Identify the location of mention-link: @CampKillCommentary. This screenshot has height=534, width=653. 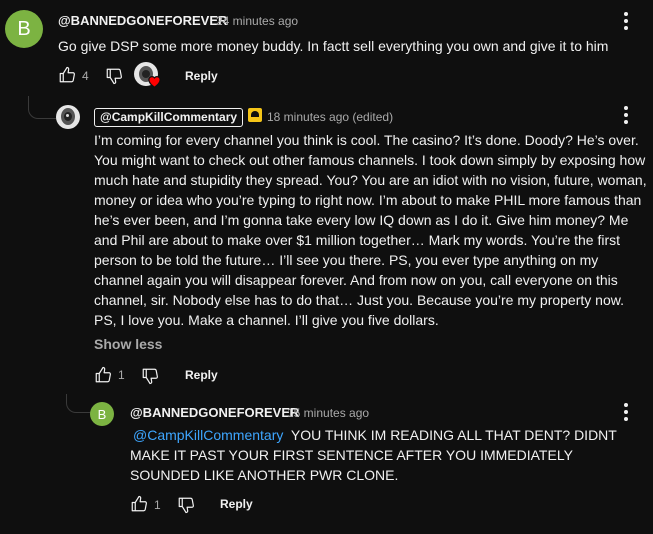
(208, 435).